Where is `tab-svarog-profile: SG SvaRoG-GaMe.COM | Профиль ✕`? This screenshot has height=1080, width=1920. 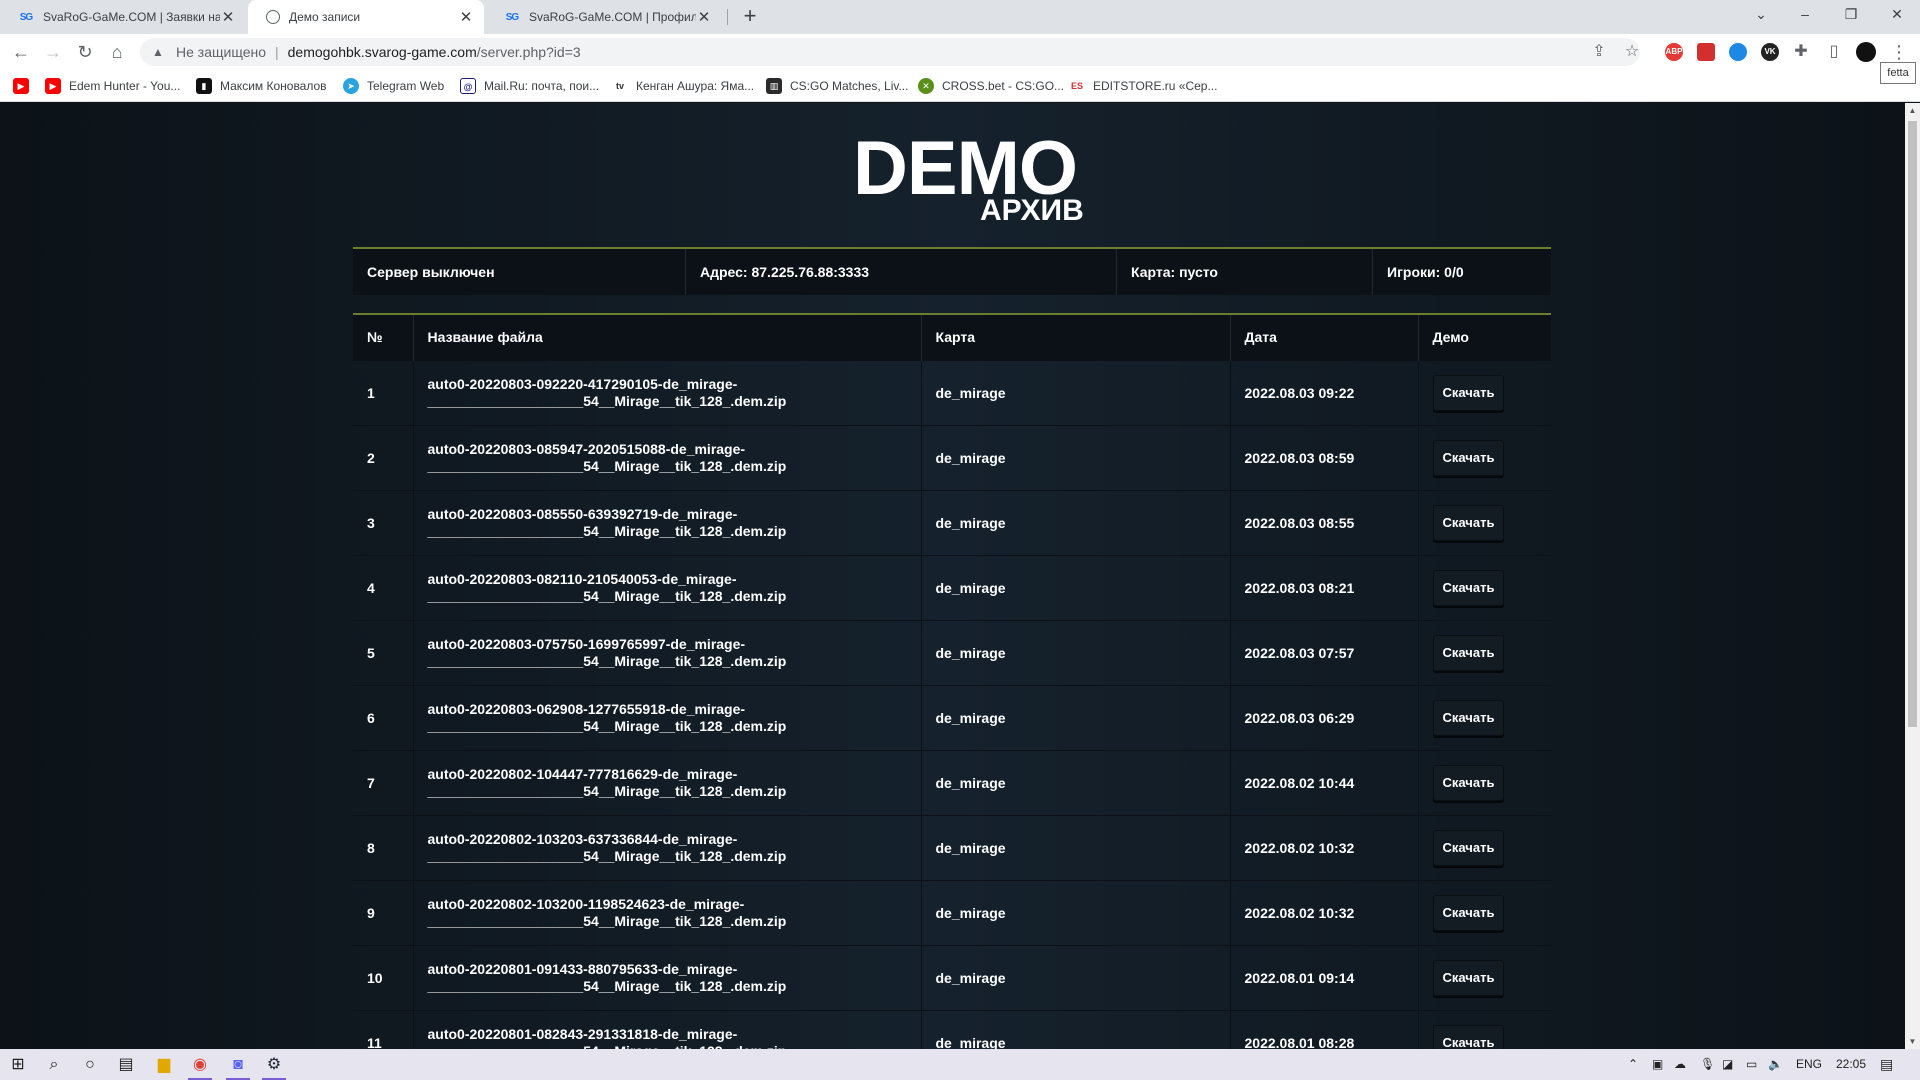
tab-svarog-profile: SG SvaRoG-GaMe.COM | Профиль ✕ is located at coordinates (604, 17).